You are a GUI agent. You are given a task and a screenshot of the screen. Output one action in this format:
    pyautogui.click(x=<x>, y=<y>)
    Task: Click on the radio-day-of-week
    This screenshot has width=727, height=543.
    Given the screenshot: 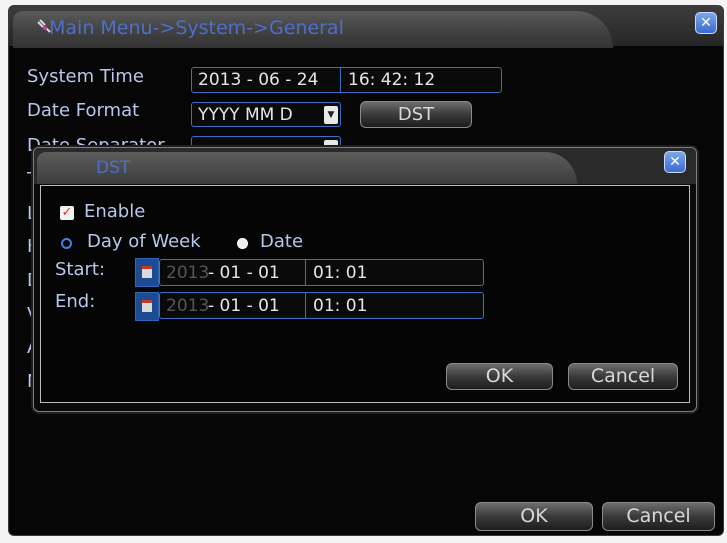 What is the action you would take?
    pyautogui.click(x=66, y=243)
    